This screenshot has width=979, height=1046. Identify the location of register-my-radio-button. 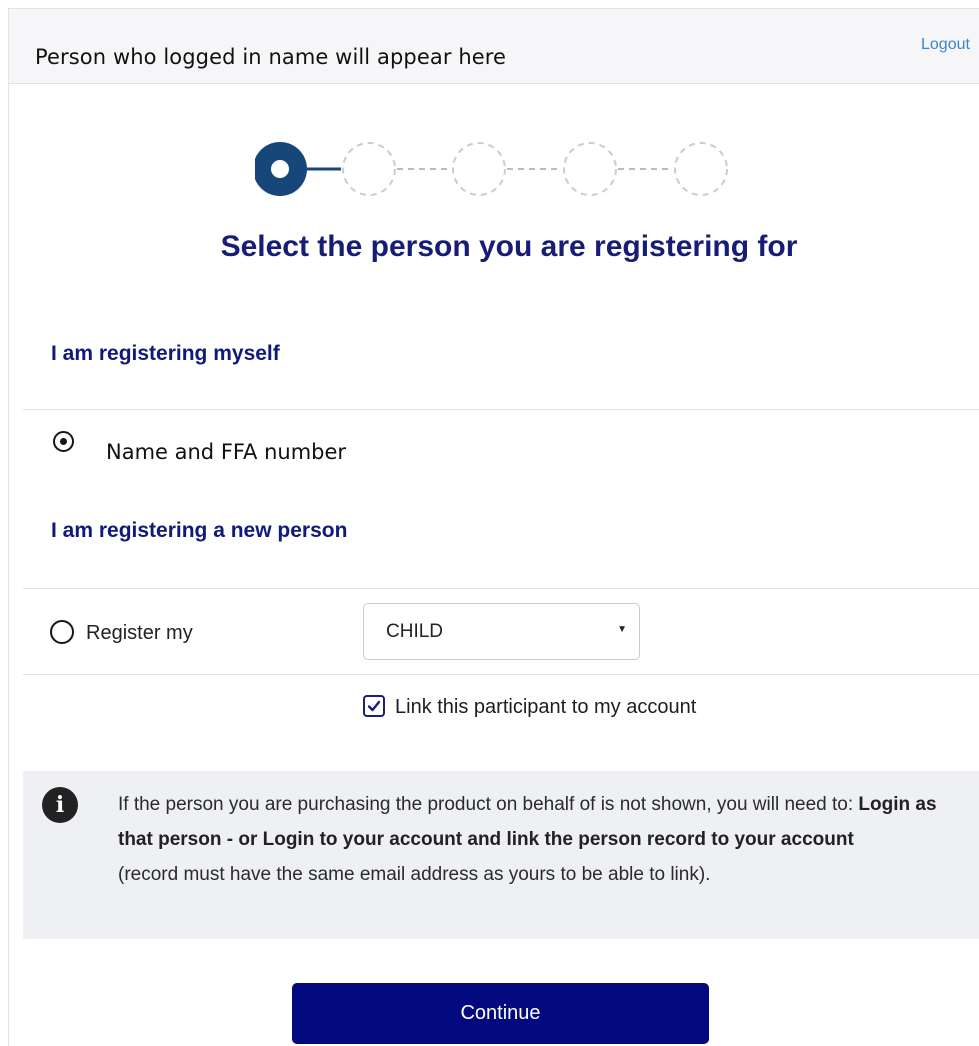
(62, 632).